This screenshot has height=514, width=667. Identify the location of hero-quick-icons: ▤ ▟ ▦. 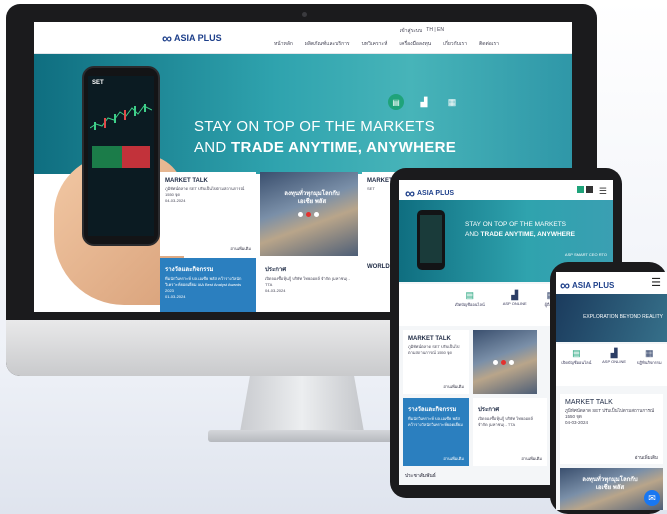
(424, 102).